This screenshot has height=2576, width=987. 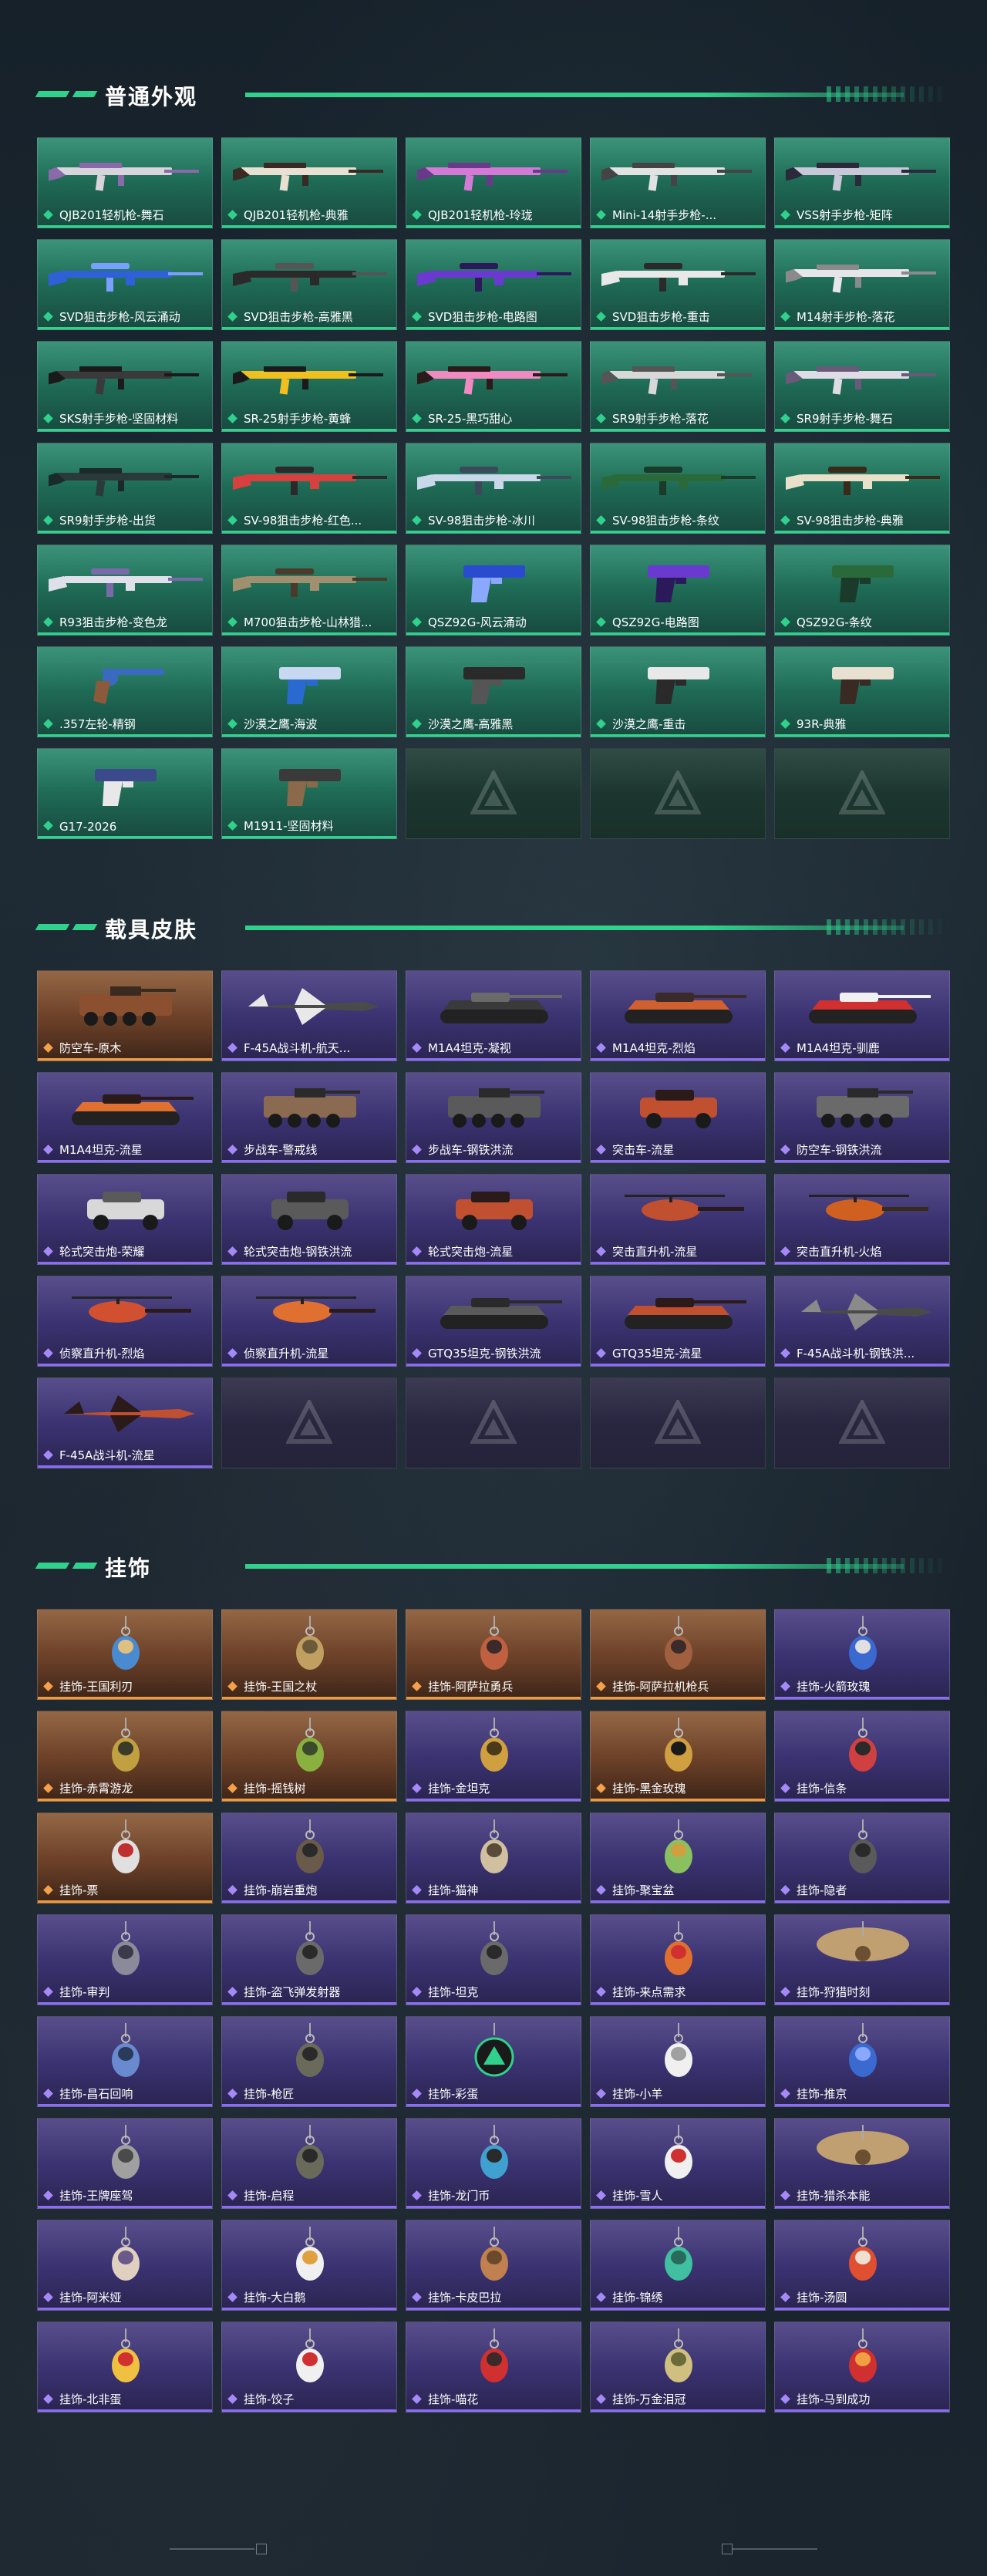 I want to click on item-card: SV-98狙击步枪-条纹, so click(x=678, y=488).